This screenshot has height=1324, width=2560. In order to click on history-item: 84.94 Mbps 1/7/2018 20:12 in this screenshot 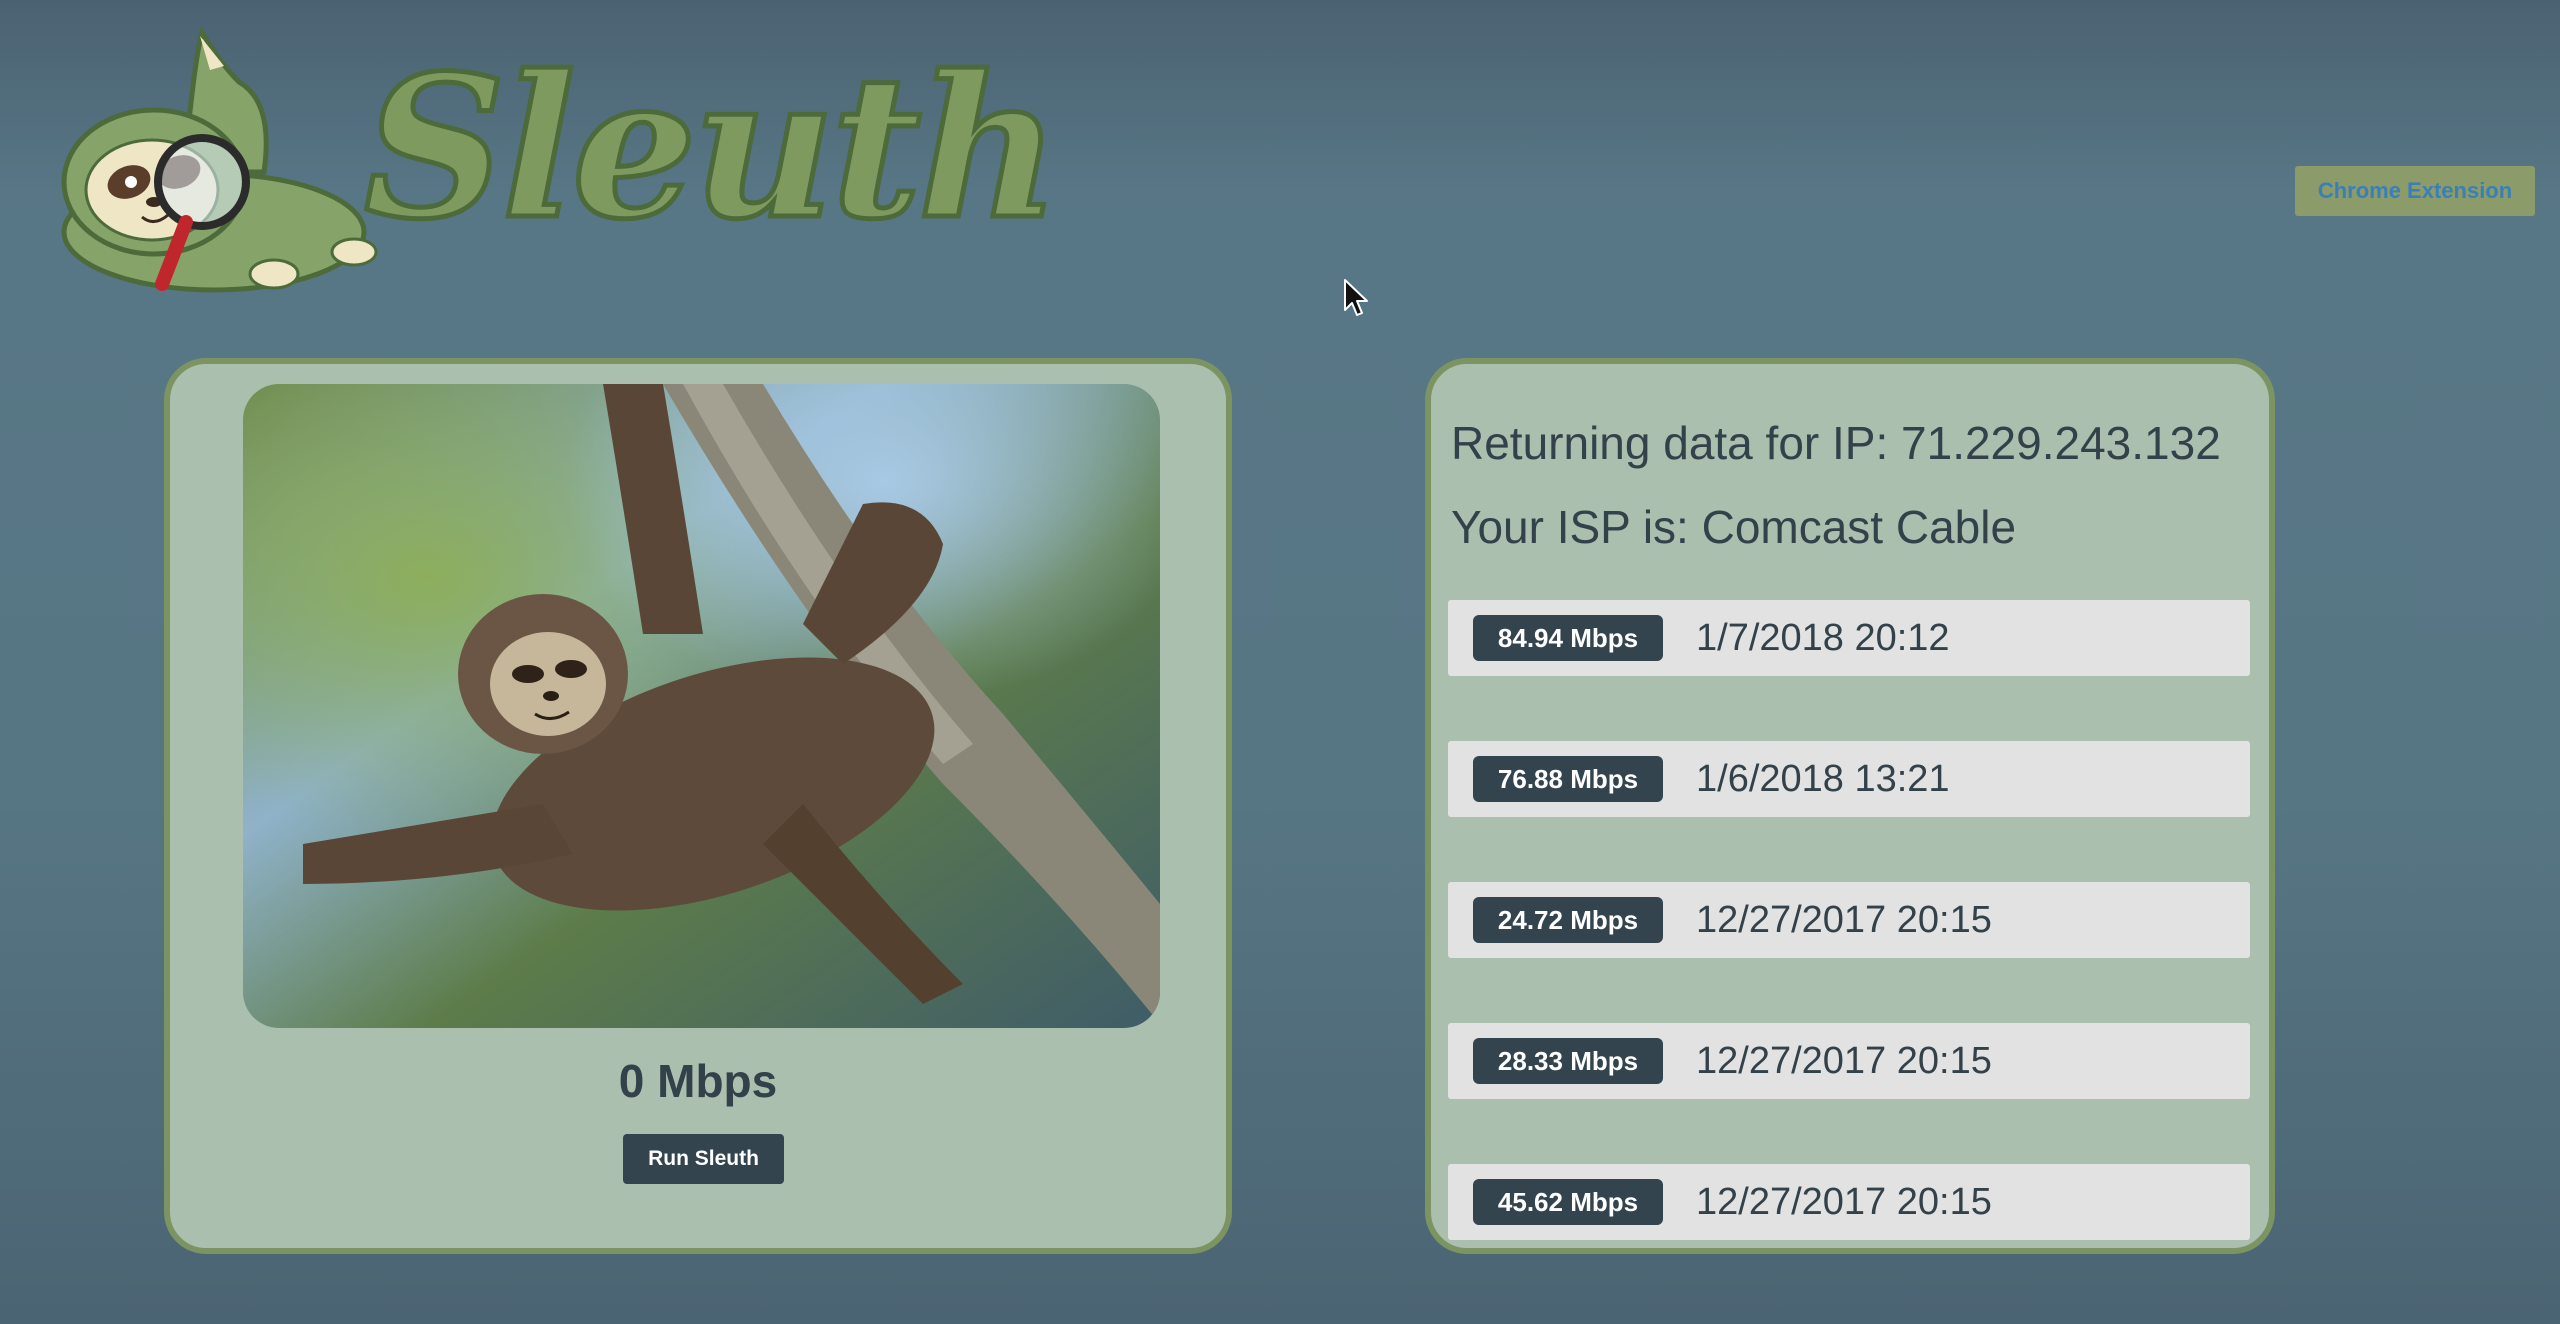, I will do `click(1849, 638)`.